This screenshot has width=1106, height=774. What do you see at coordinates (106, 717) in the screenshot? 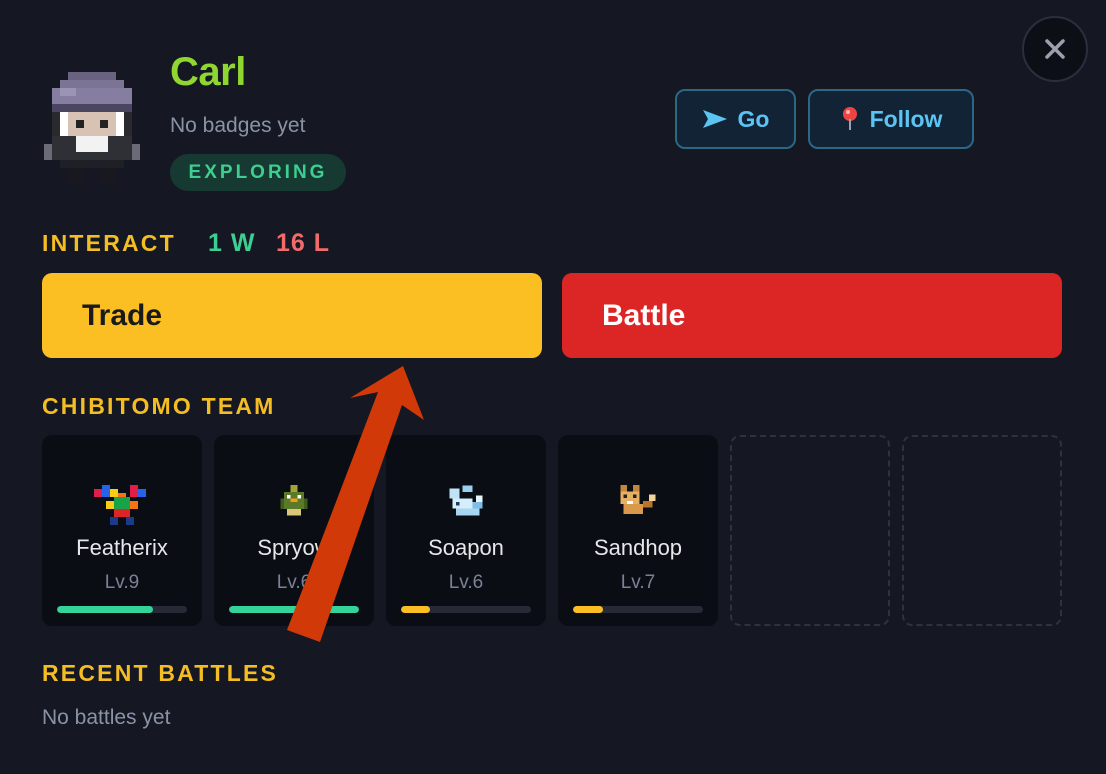
I see `no-battles-text: No battles yet` at bounding box center [106, 717].